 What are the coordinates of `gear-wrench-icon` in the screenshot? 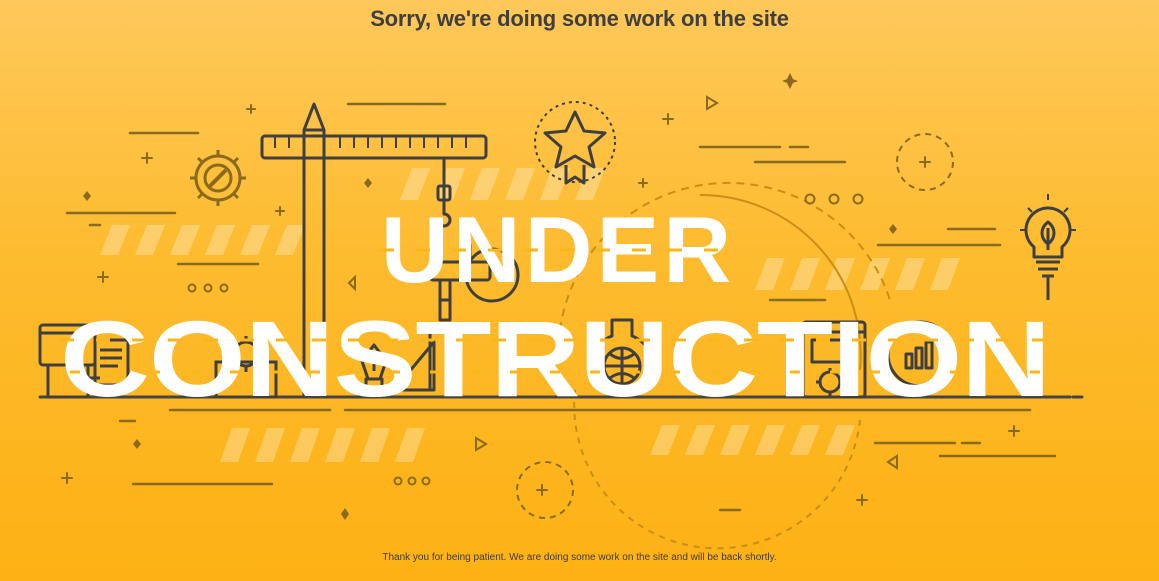 It's located at (218, 178).